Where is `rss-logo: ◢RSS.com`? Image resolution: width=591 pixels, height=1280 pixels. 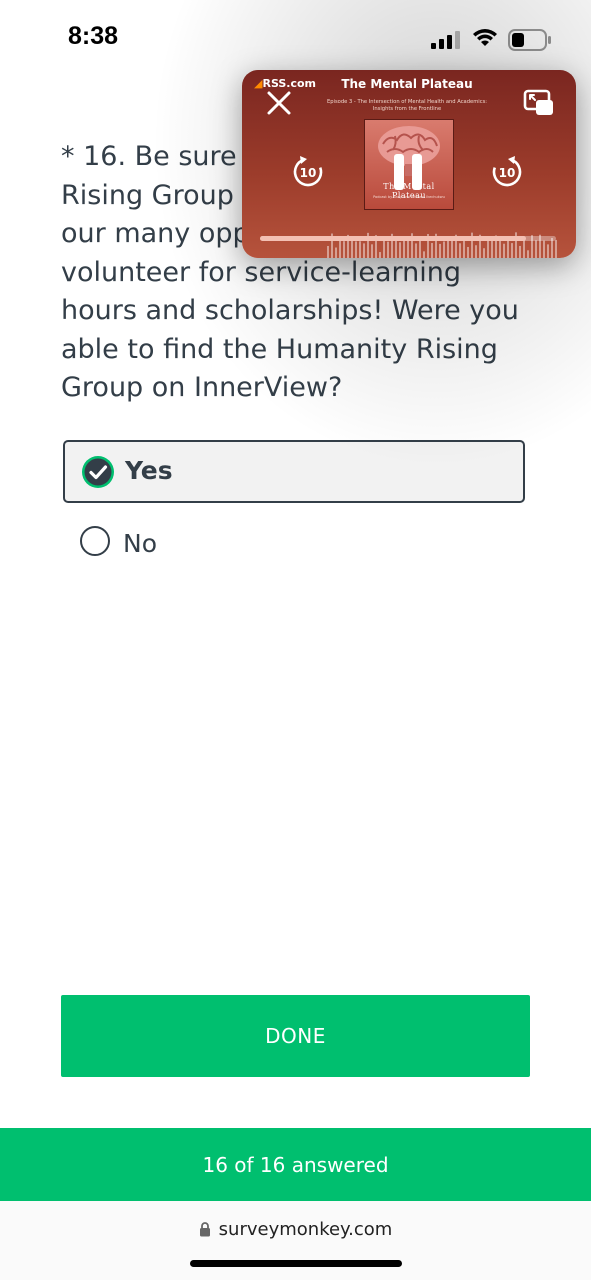 rss-logo: ◢RSS.com is located at coordinates (285, 83).